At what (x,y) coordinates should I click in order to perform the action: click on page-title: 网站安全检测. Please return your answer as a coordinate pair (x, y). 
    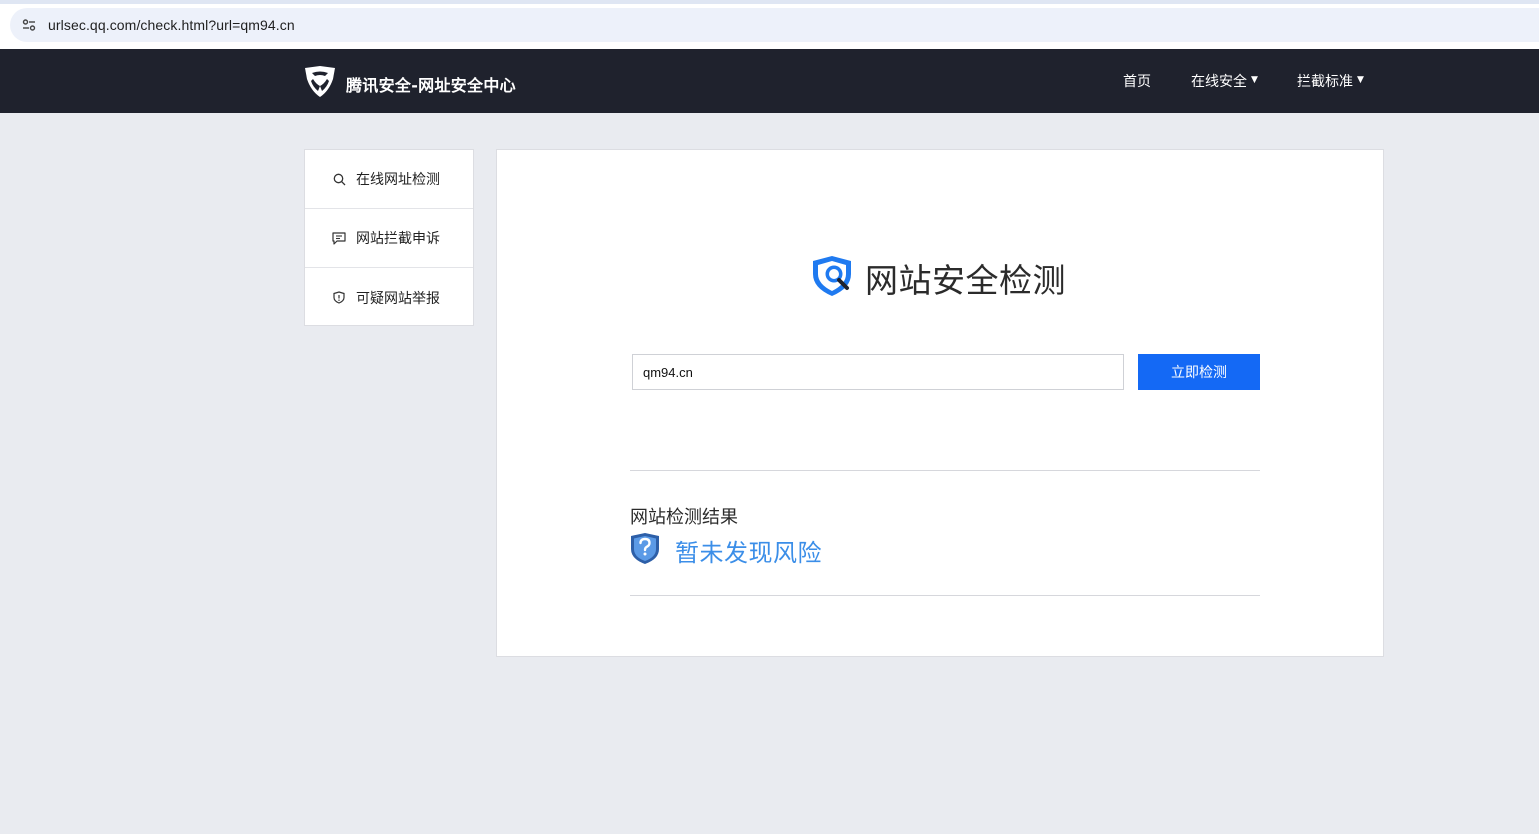
    Looking at the image, I should click on (938, 278).